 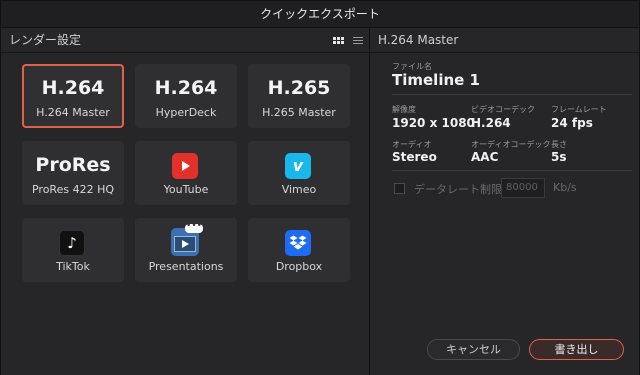 I want to click on grid-view-icon, so click(x=338, y=40).